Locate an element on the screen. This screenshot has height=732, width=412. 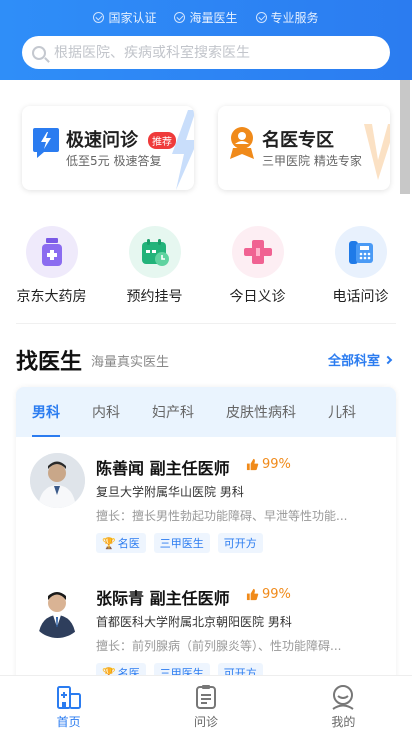
badge-doctors: 海量医生 is located at coordinates (206, 17).